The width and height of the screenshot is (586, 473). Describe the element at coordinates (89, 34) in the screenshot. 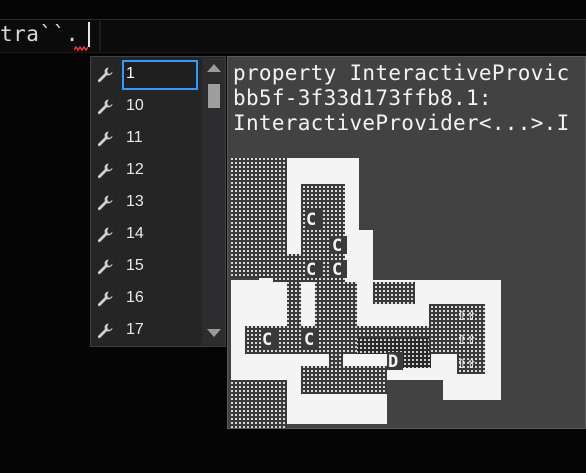

I see `text-caret` at that location.